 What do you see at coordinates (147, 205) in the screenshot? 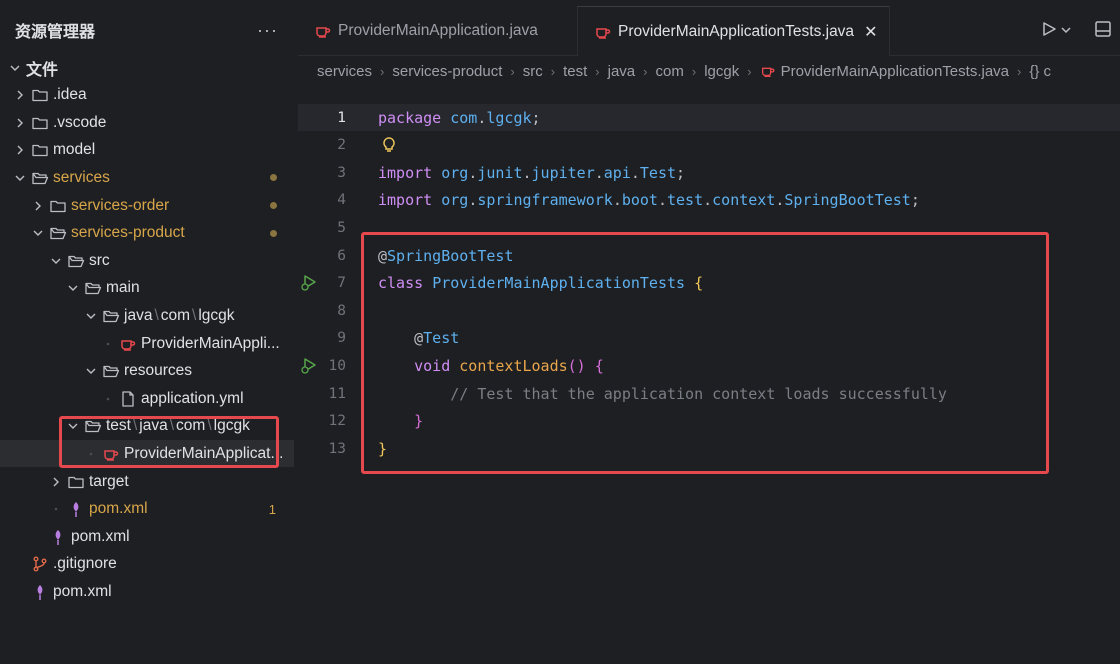
I see `tree-item: services-order` at bounding box center [147, 205].